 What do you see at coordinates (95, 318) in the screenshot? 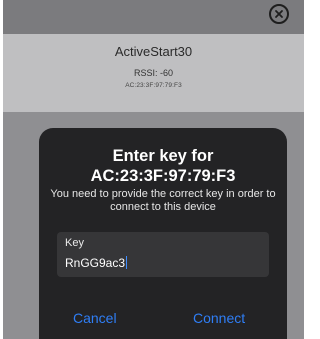
I see `cancel-button: Cancel` at bounding box center [95, 318].